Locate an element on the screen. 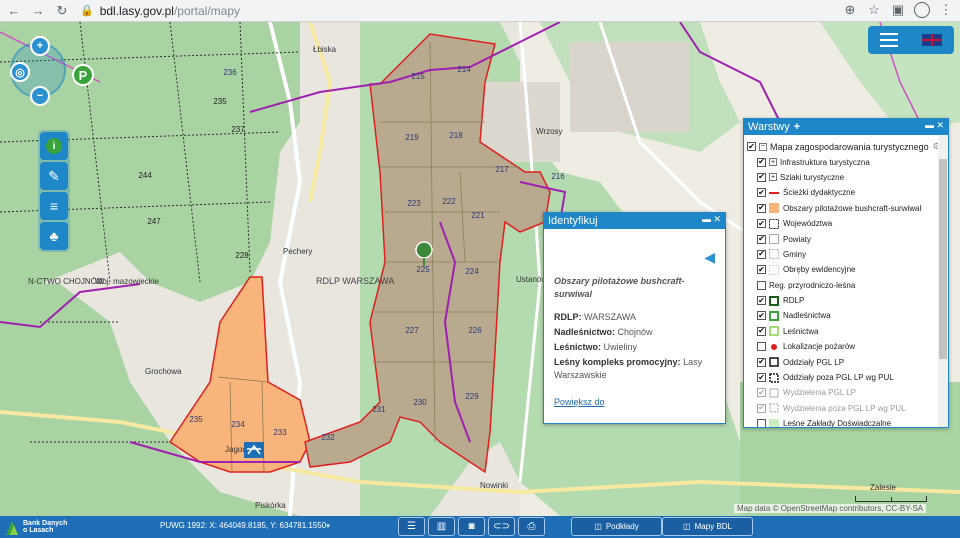 The height and width of the screenshot is (538, 960). layer-label: Leśnictwa is located at coordinates (801, 331).